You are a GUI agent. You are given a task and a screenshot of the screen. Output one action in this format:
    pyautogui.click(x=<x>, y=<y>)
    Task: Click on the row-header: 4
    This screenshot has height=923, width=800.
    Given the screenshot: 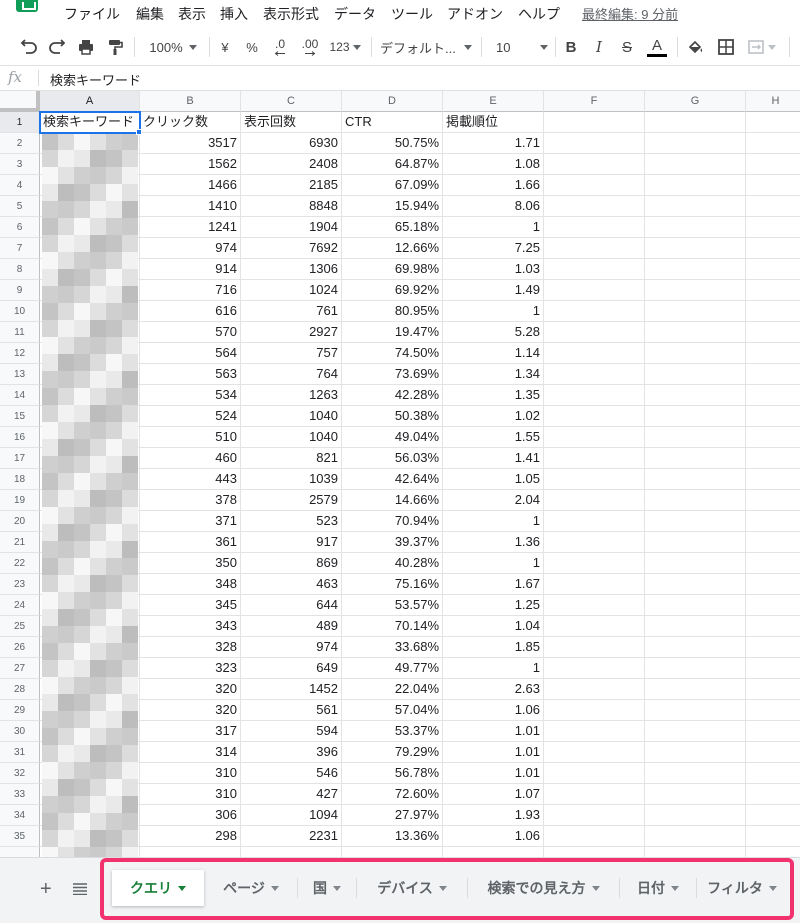 What is the action you would take?
    pyautogui.click(x=20, y=185)
    